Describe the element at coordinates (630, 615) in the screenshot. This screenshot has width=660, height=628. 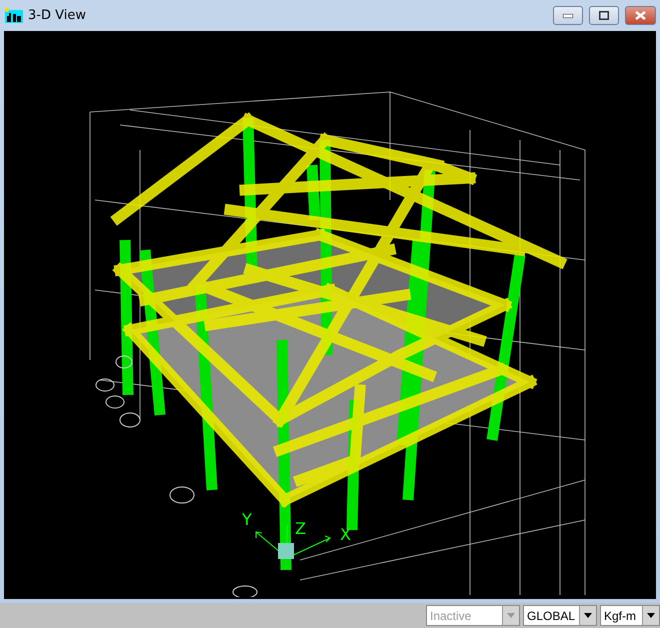
I see `dropdown: Kgf-m` at that location.